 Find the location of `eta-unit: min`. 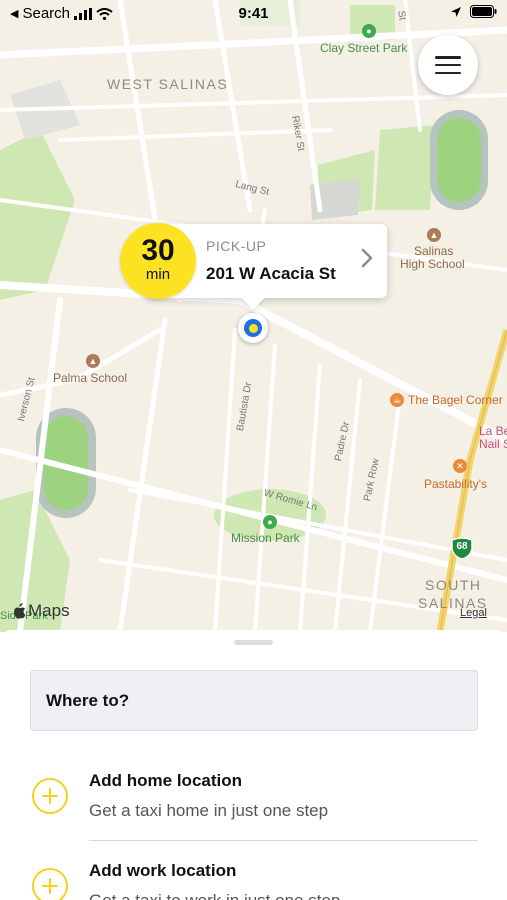

eta-unit: min is located at coordinates (158, 274).